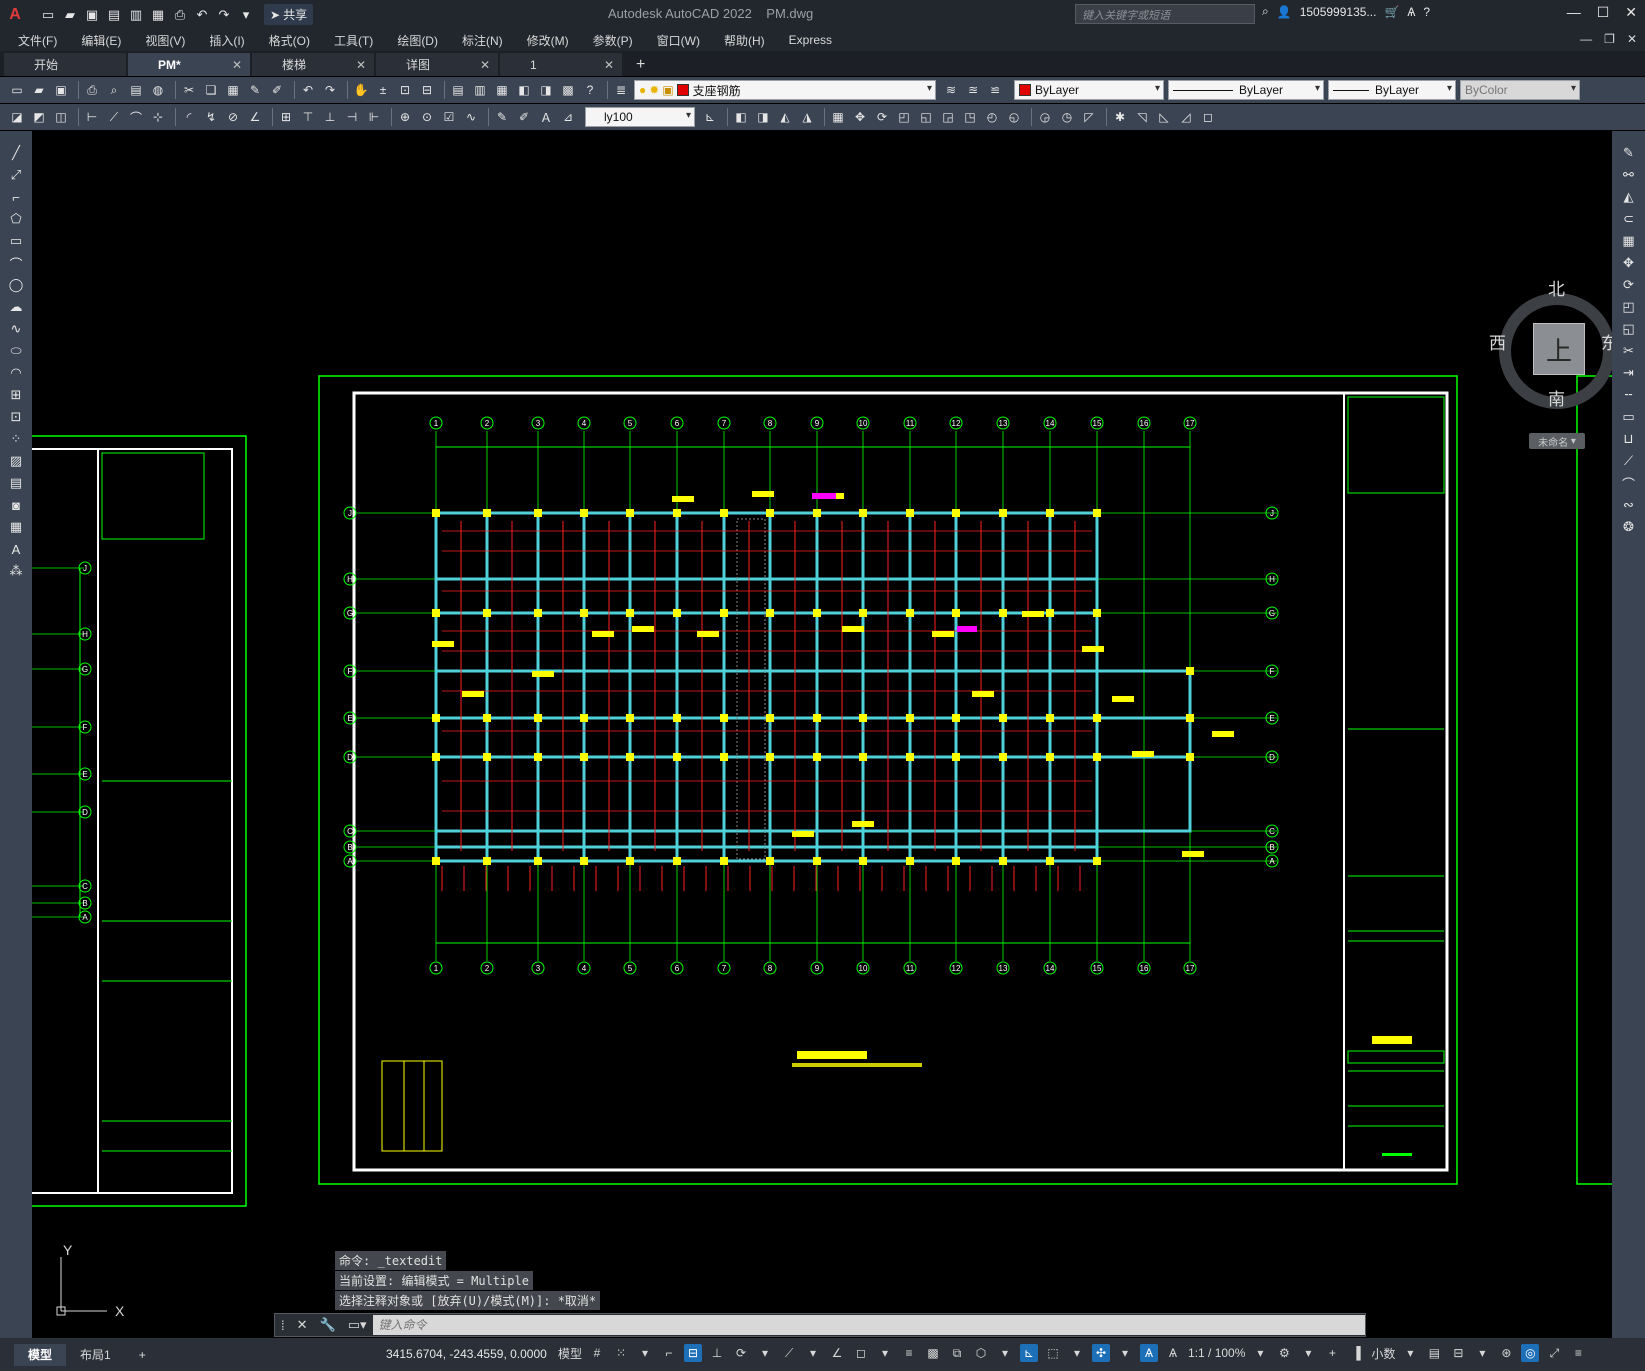 The image size is (1645, 1371). Describe the element at coordinates (437, 64) in the screenshot. I see `tab-details: 详图 ✕` at that location.